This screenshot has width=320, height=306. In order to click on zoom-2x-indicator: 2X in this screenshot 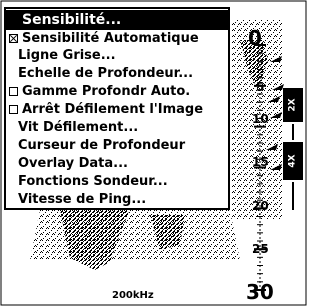, I will do `click(293, 105)`.